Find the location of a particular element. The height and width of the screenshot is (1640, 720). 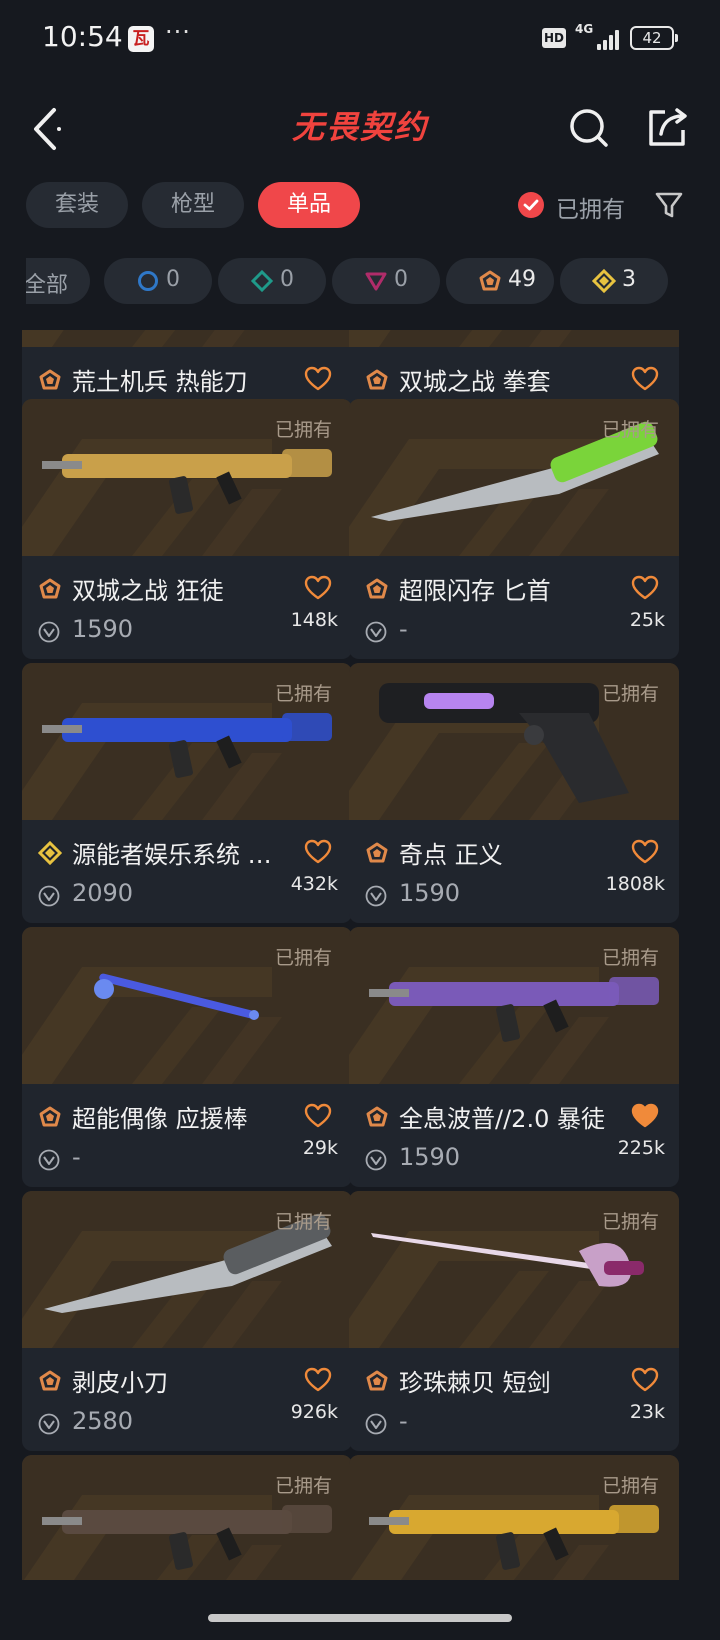

tier-chip-premium: 0 is located at coordinates (386, 281).